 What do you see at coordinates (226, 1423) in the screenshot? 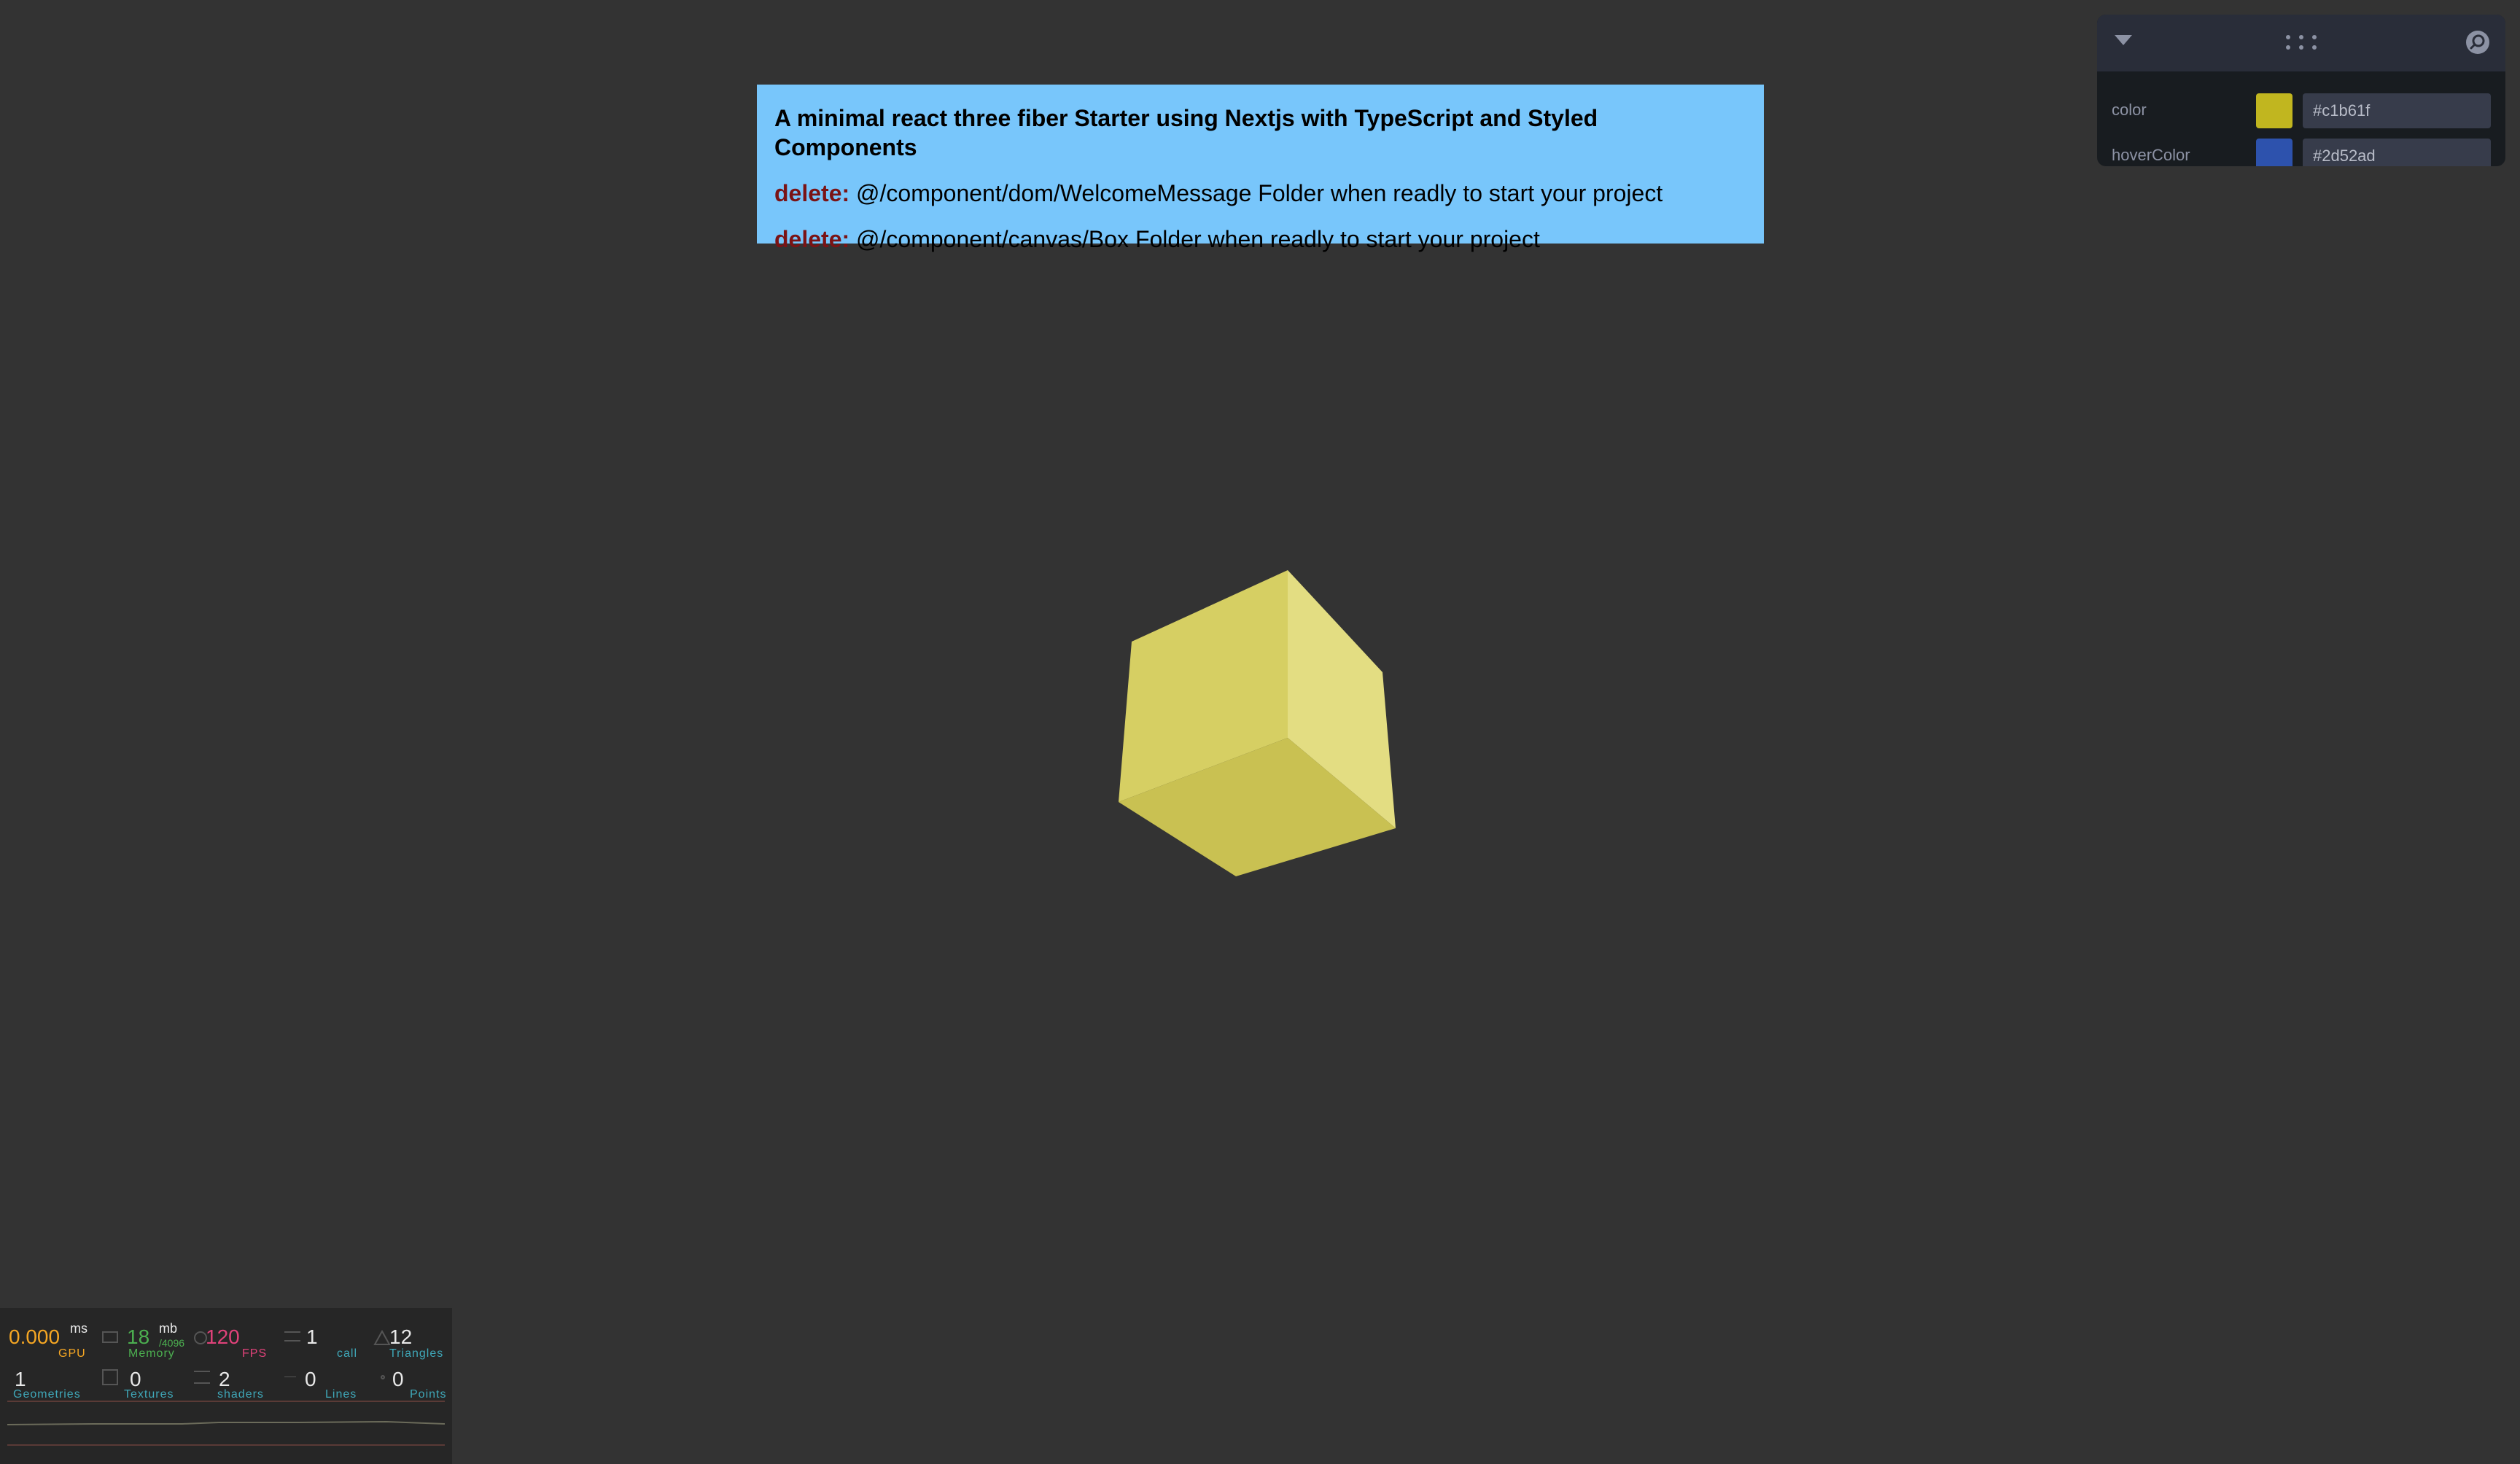
I see `perf-graph` at bounding box center [226, 1423].